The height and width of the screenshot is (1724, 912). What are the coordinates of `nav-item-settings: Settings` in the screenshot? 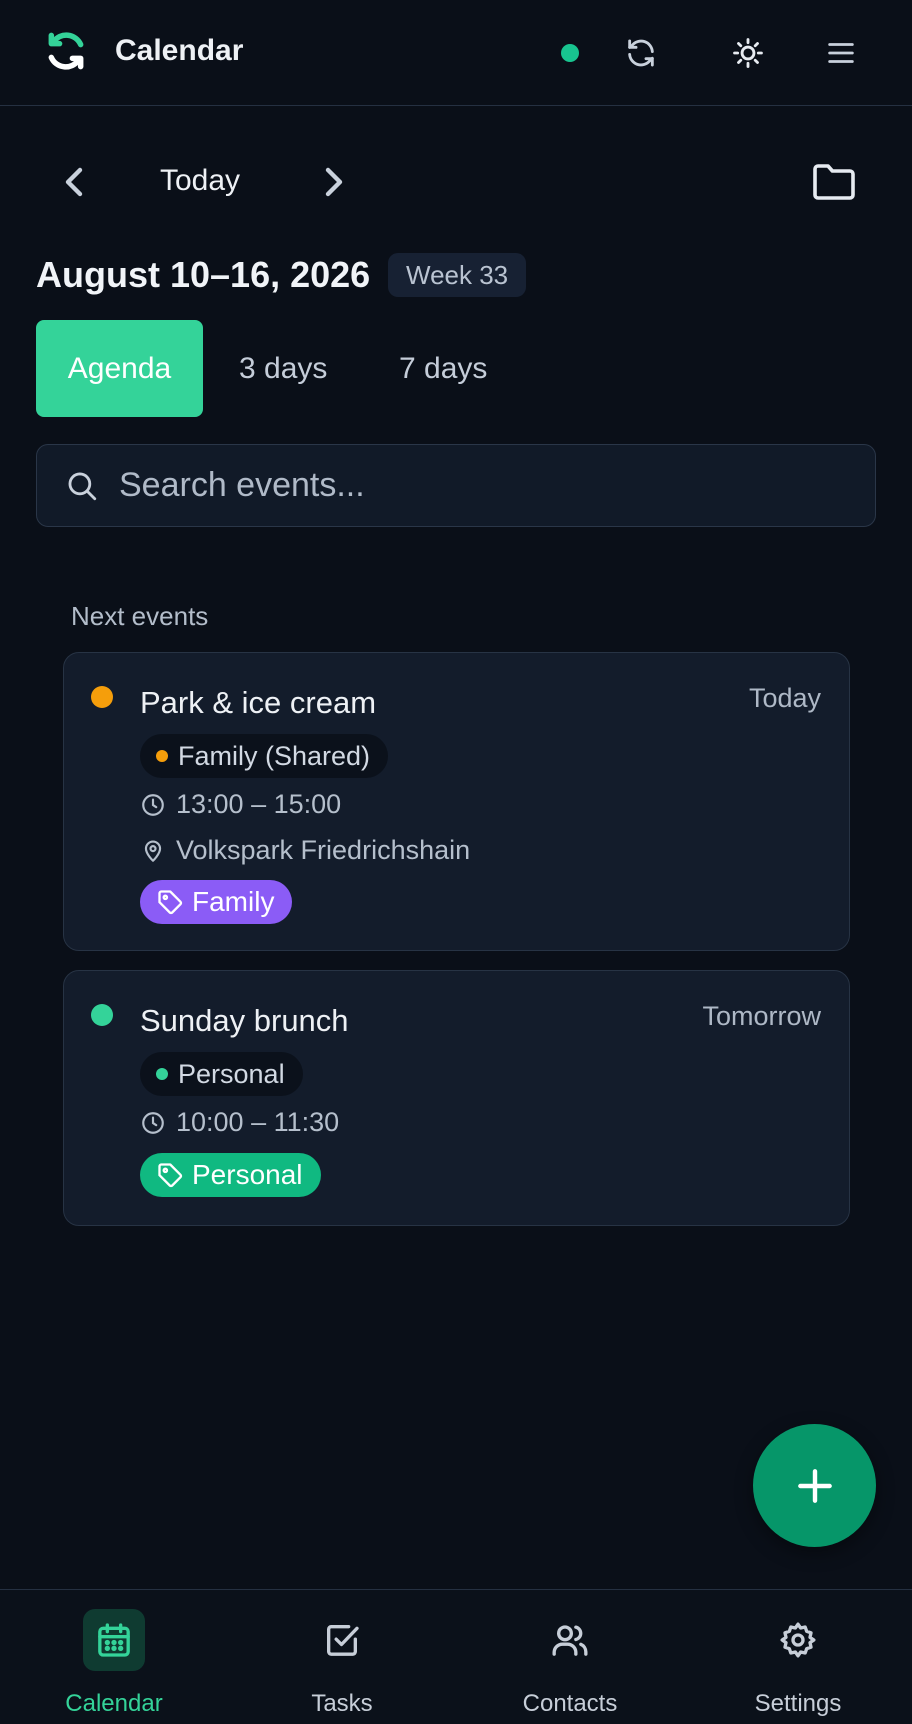 It's located at (798, 1657).